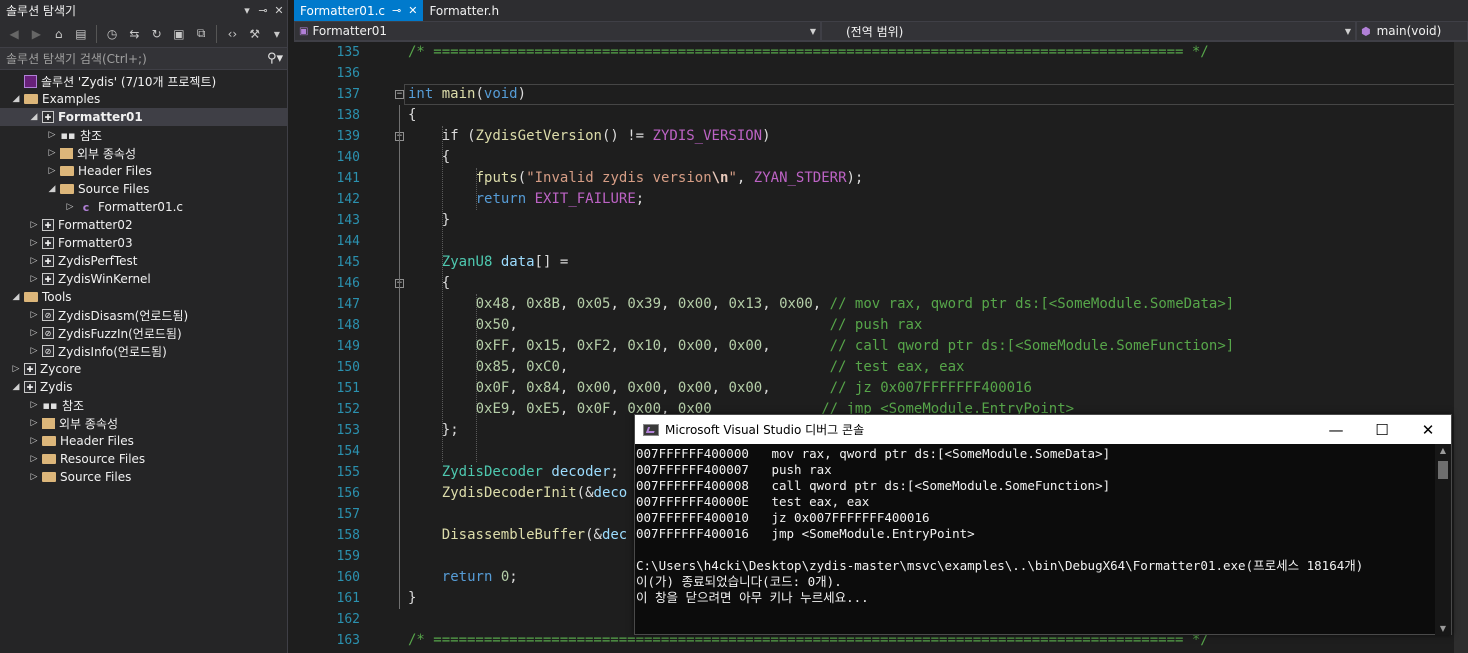  Describe the element at coordinates (48, 315) in the screenshot. I see `unloaded-project-icon: ⊘` at that location.